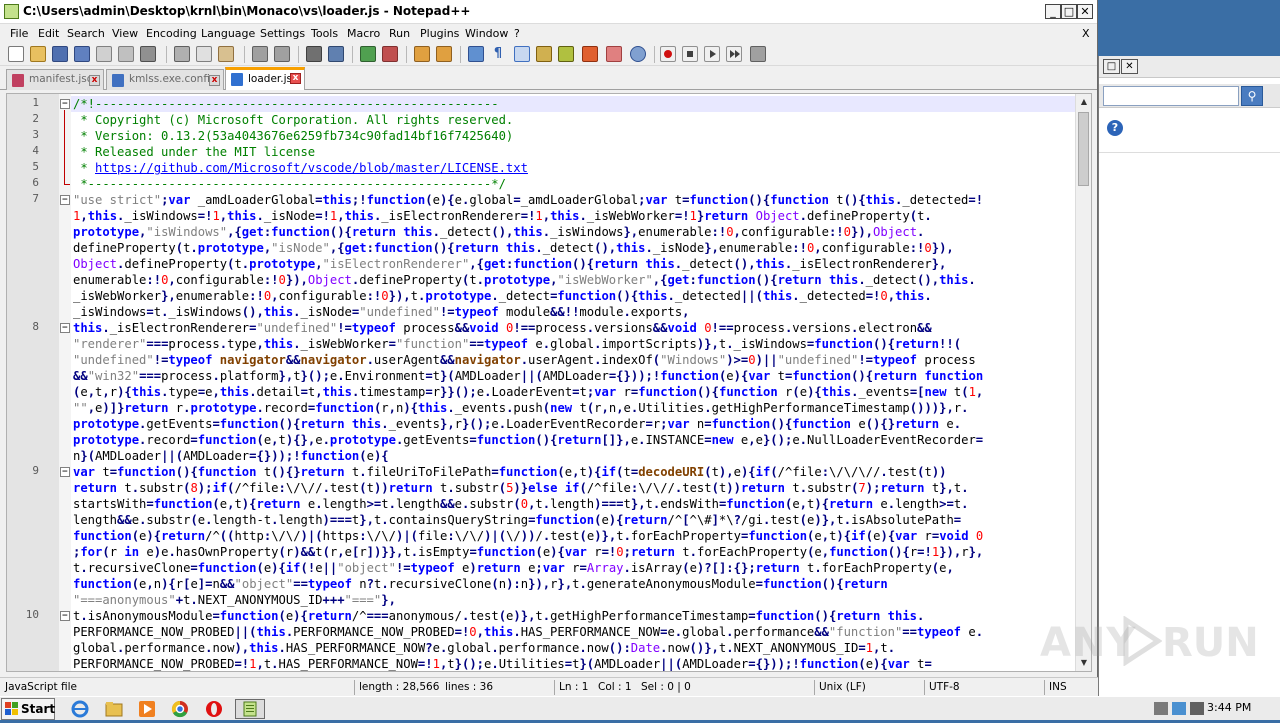 The image size is (1280, 723). What do you see at coordinates (439, 33) in the screenshot?
I see `menu-plugins: Plugins` at bounding box center [439, 33].